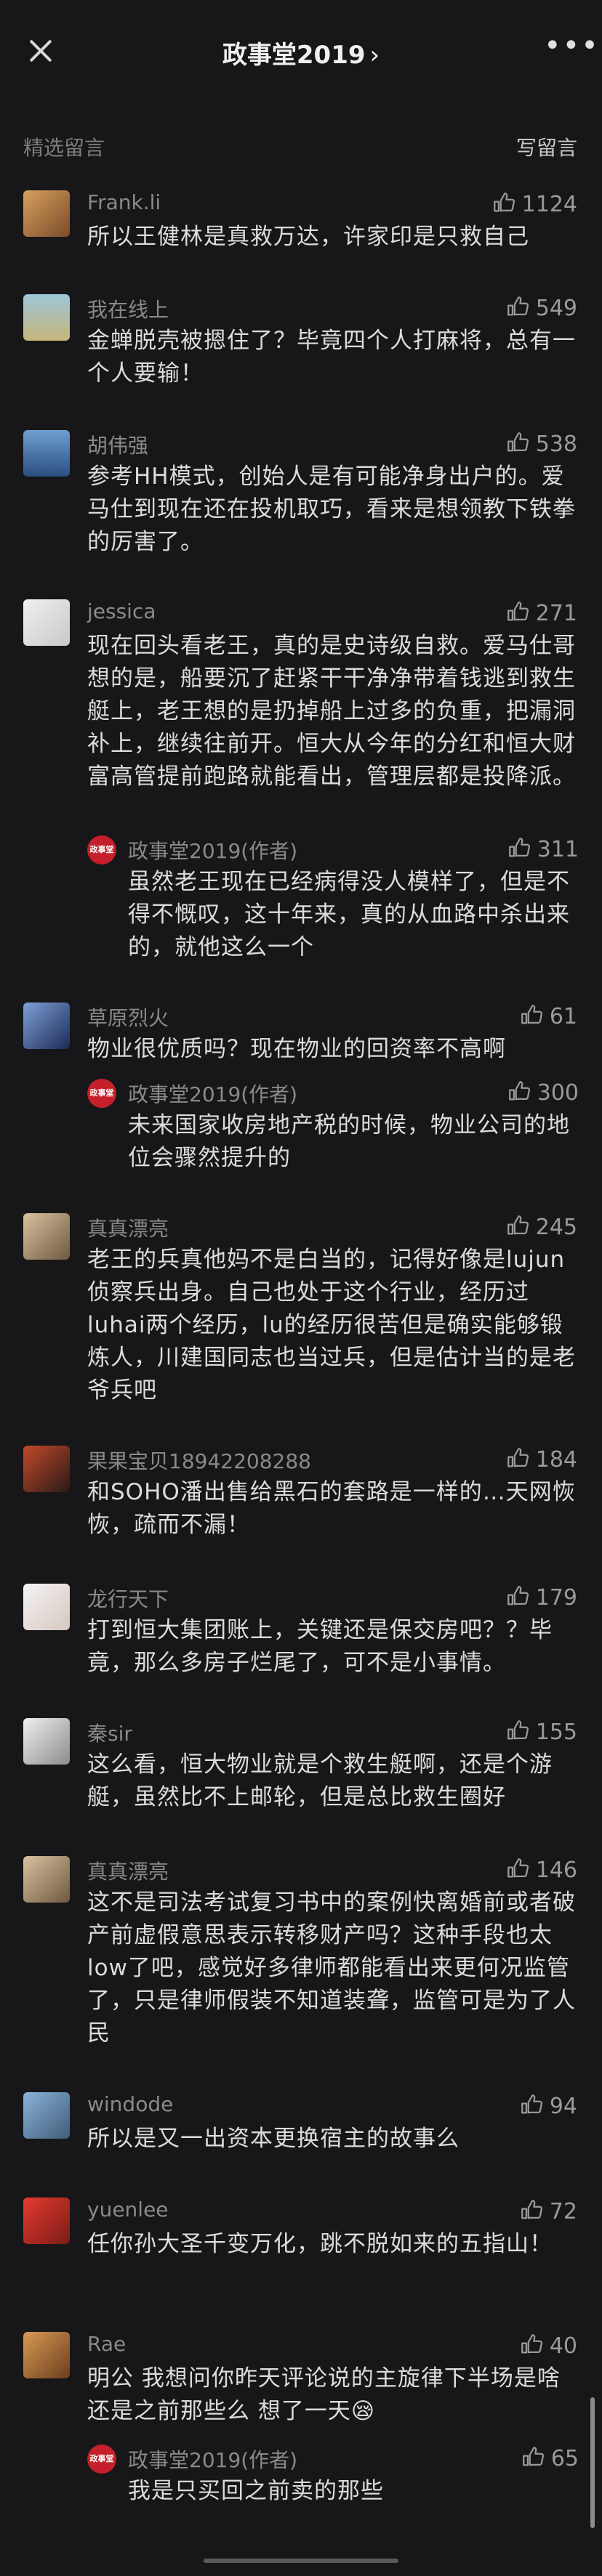 Image resolution: width=602 pixels, height=2576 pixels. I want to click on like-button: 146, so click(541, 1869).